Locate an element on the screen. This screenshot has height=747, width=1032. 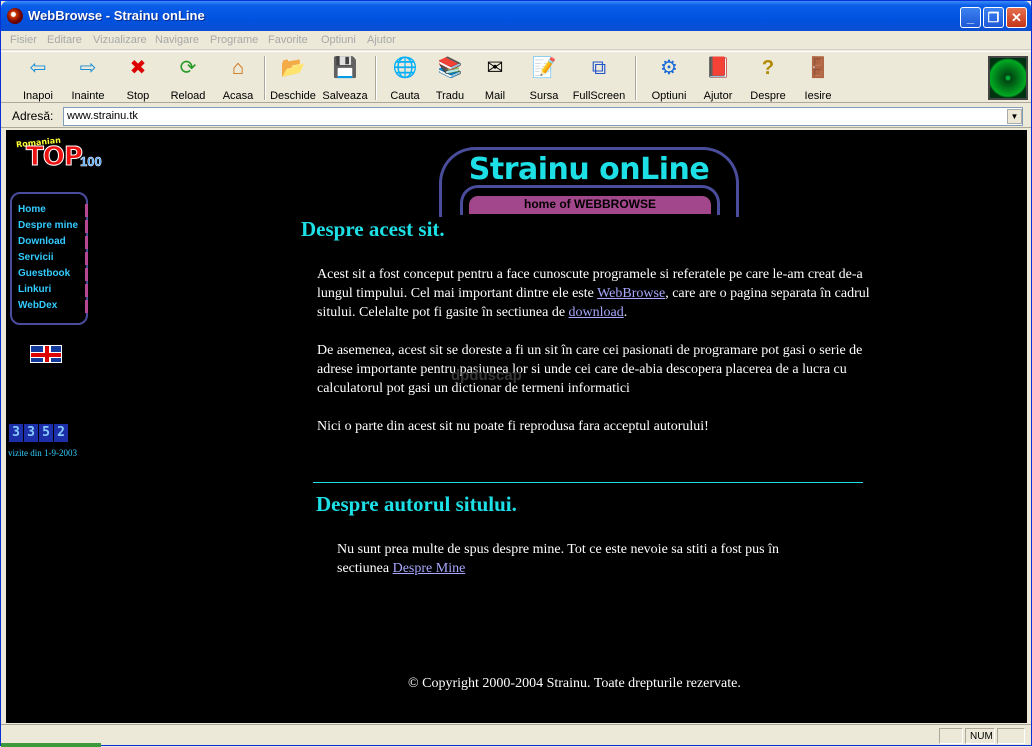
home-button: ⌂ Acasa is located at coordinates (238, 79).